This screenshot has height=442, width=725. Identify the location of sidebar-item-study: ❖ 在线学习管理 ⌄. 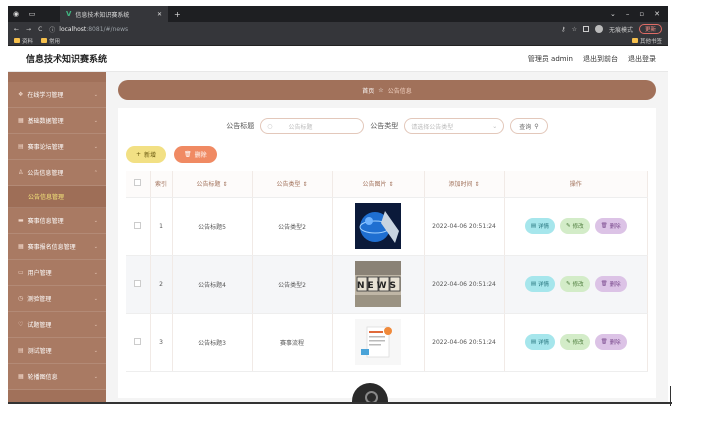
(57, 95).